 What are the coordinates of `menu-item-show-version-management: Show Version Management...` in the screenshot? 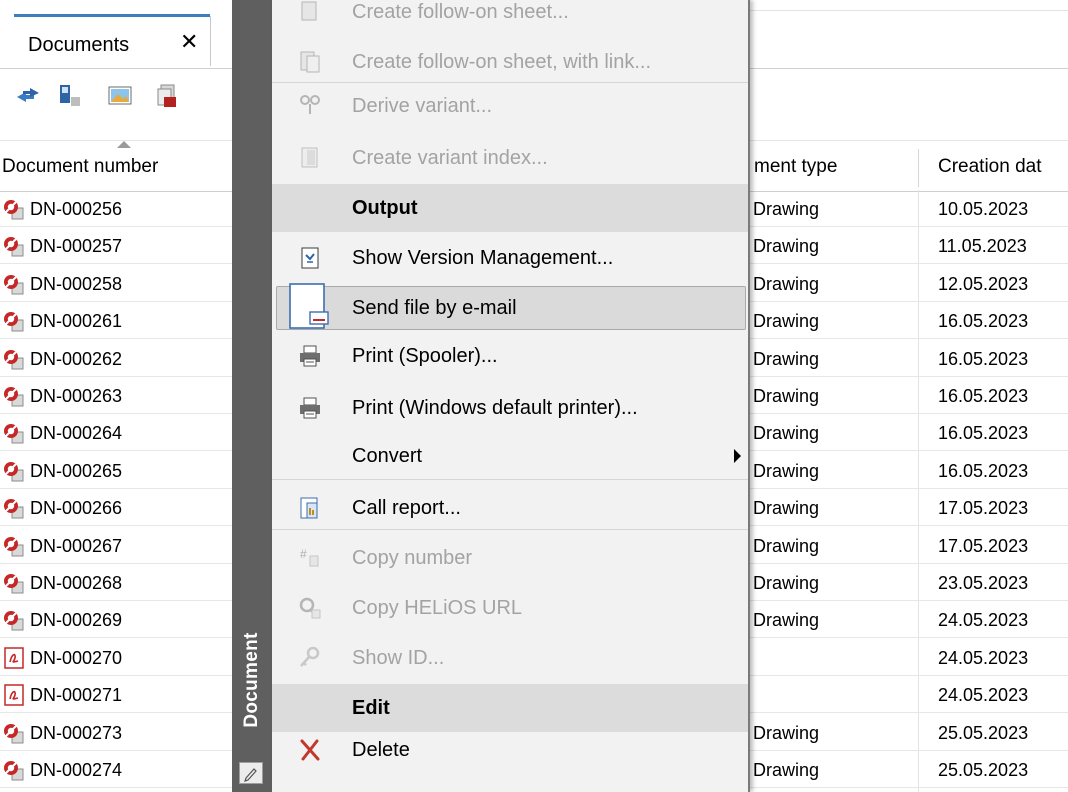 It's located at (510, 258).